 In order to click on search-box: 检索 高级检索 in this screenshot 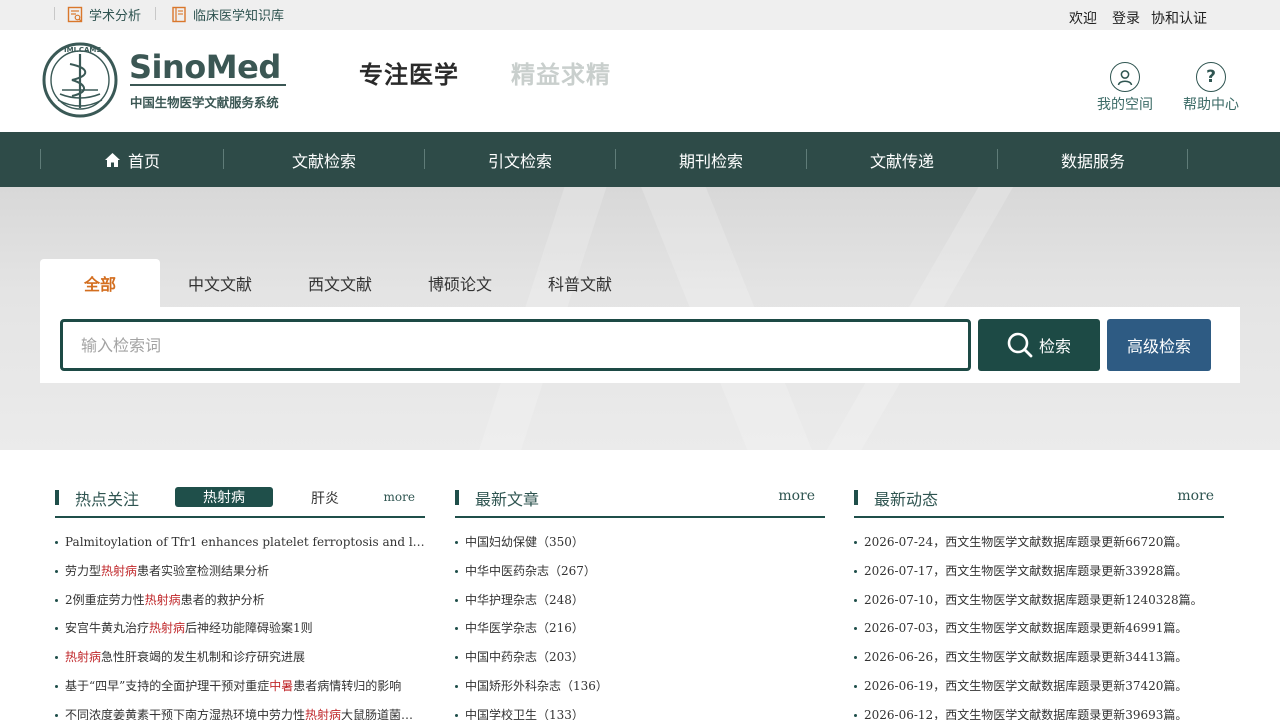, I will do `click(640, 345)`.